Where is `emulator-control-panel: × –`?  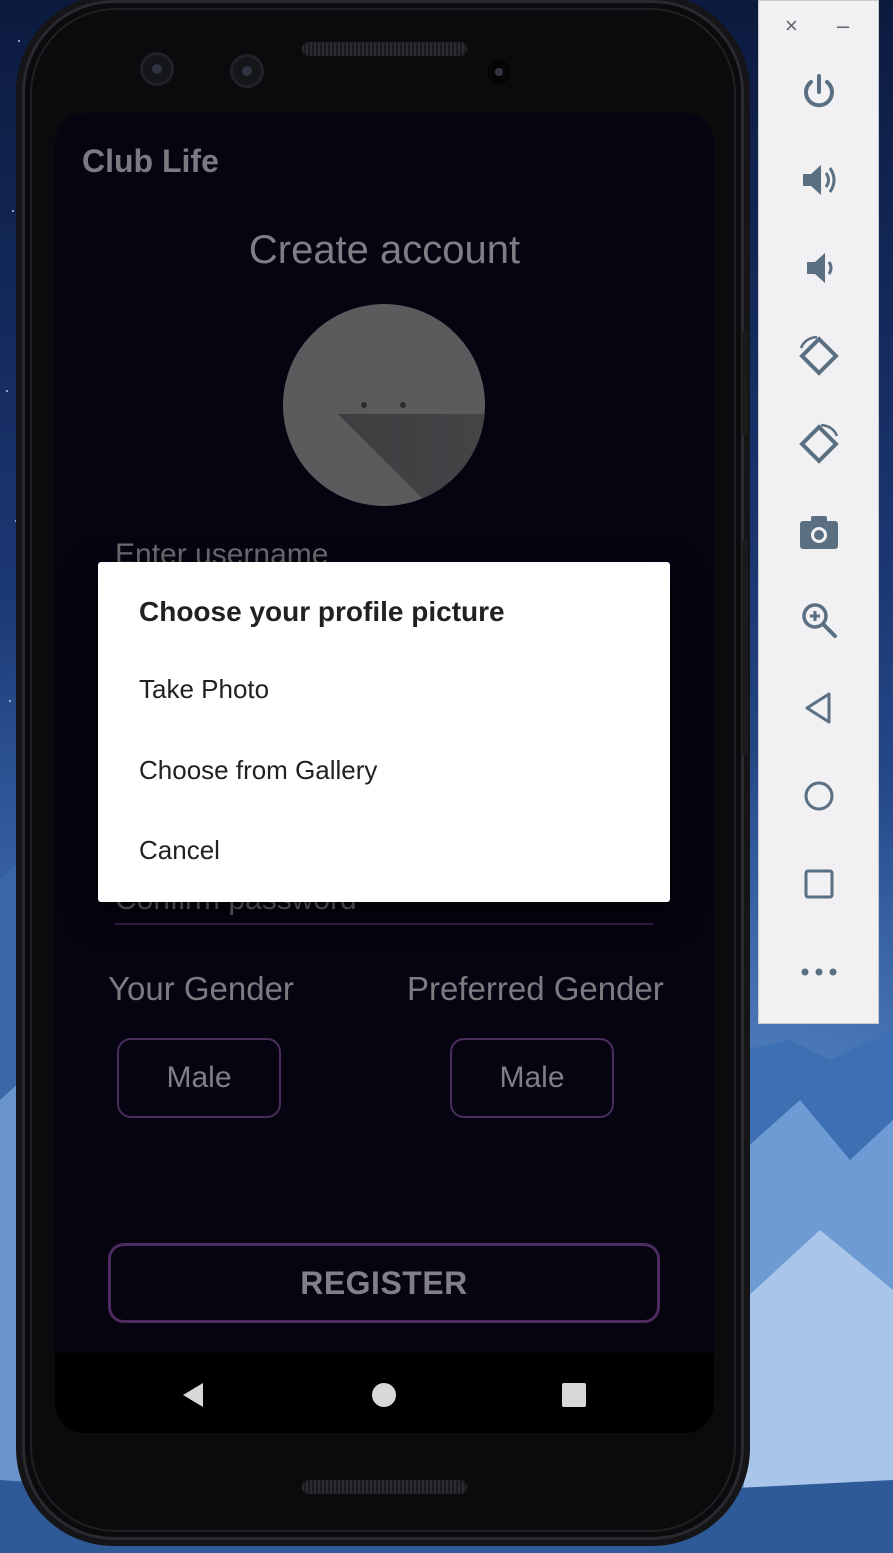 emulator-control-panel: × – is located at coordinates (818, 512).